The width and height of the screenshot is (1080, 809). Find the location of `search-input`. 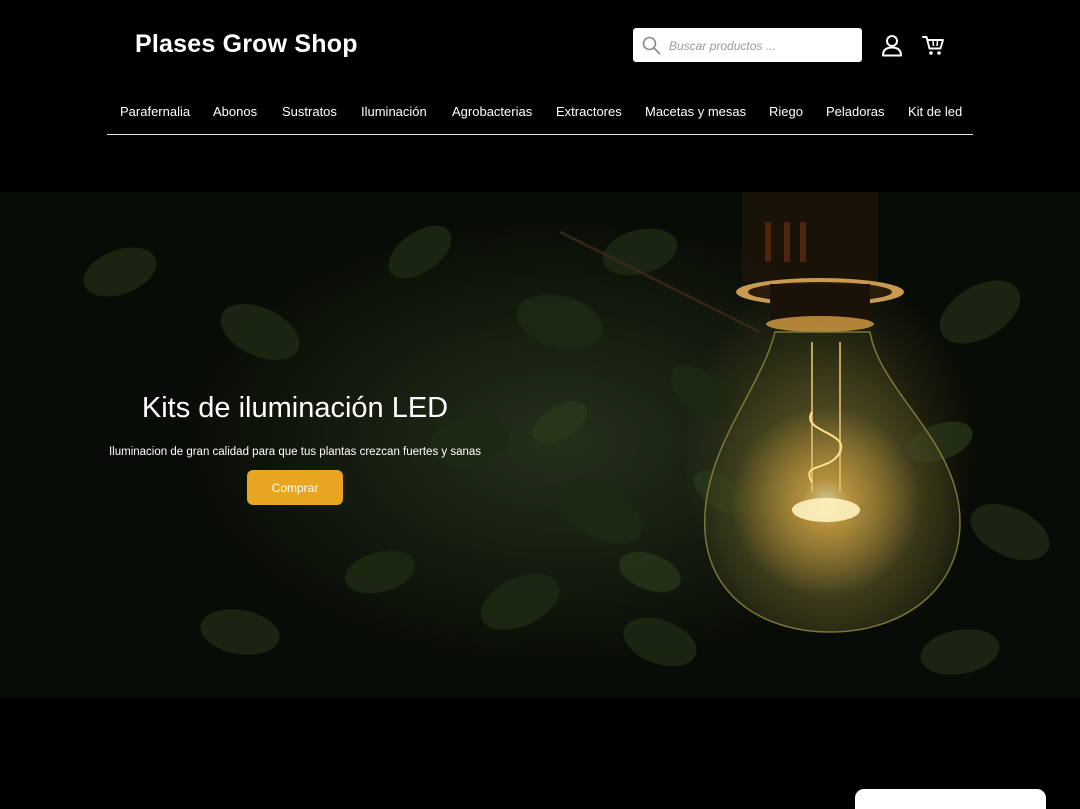

search-input is located at coordinates (764, 46).